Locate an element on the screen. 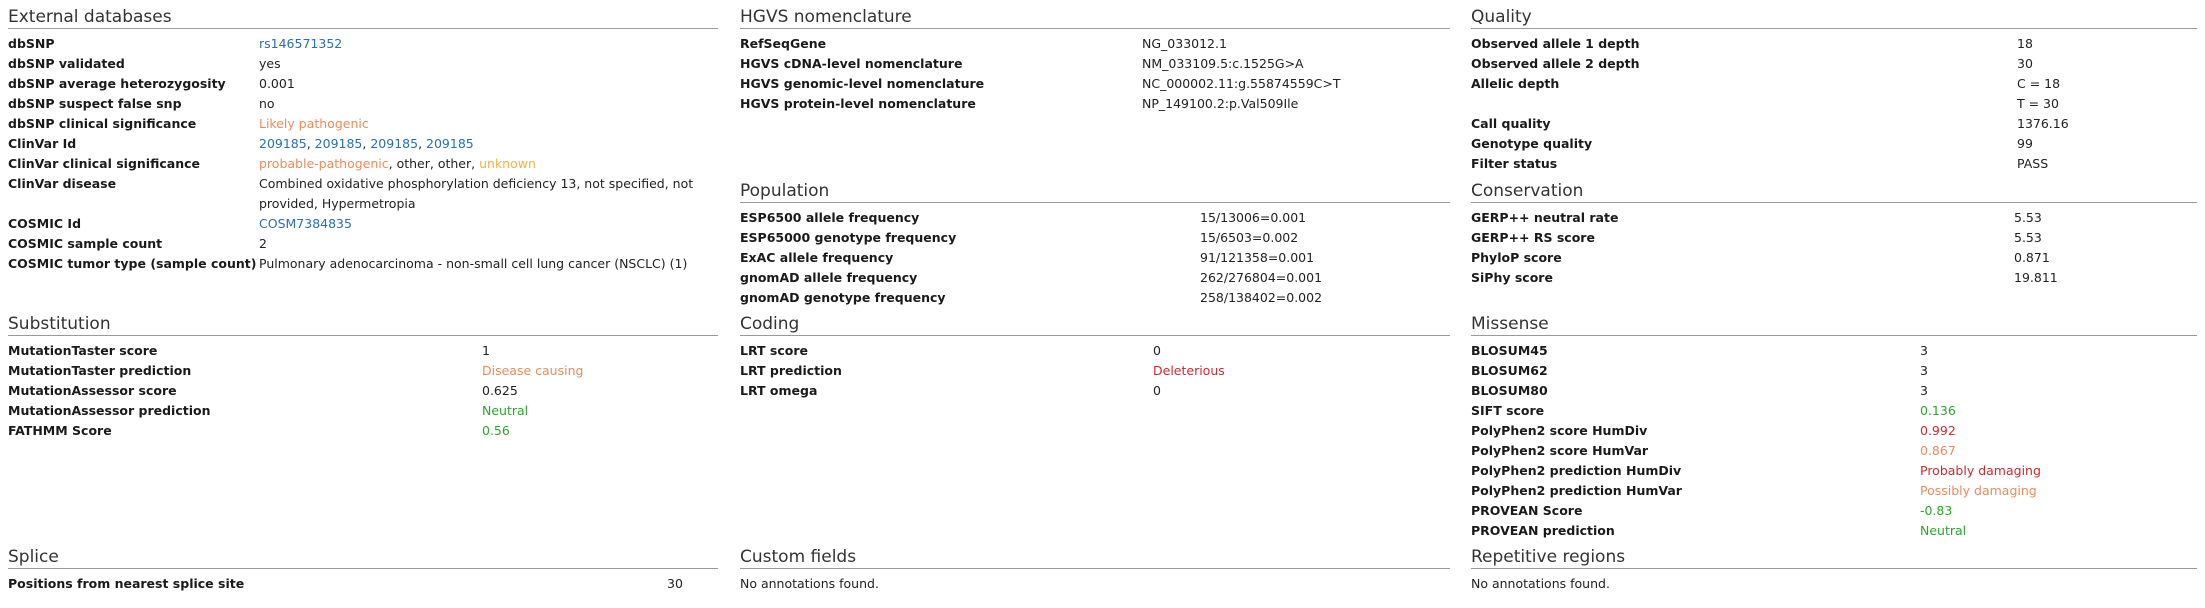 Image resolution: width=2205 pixels, height=608 pixels. field-row: MutationAssessor prediction Neutral is located at coordinates (363, 411).